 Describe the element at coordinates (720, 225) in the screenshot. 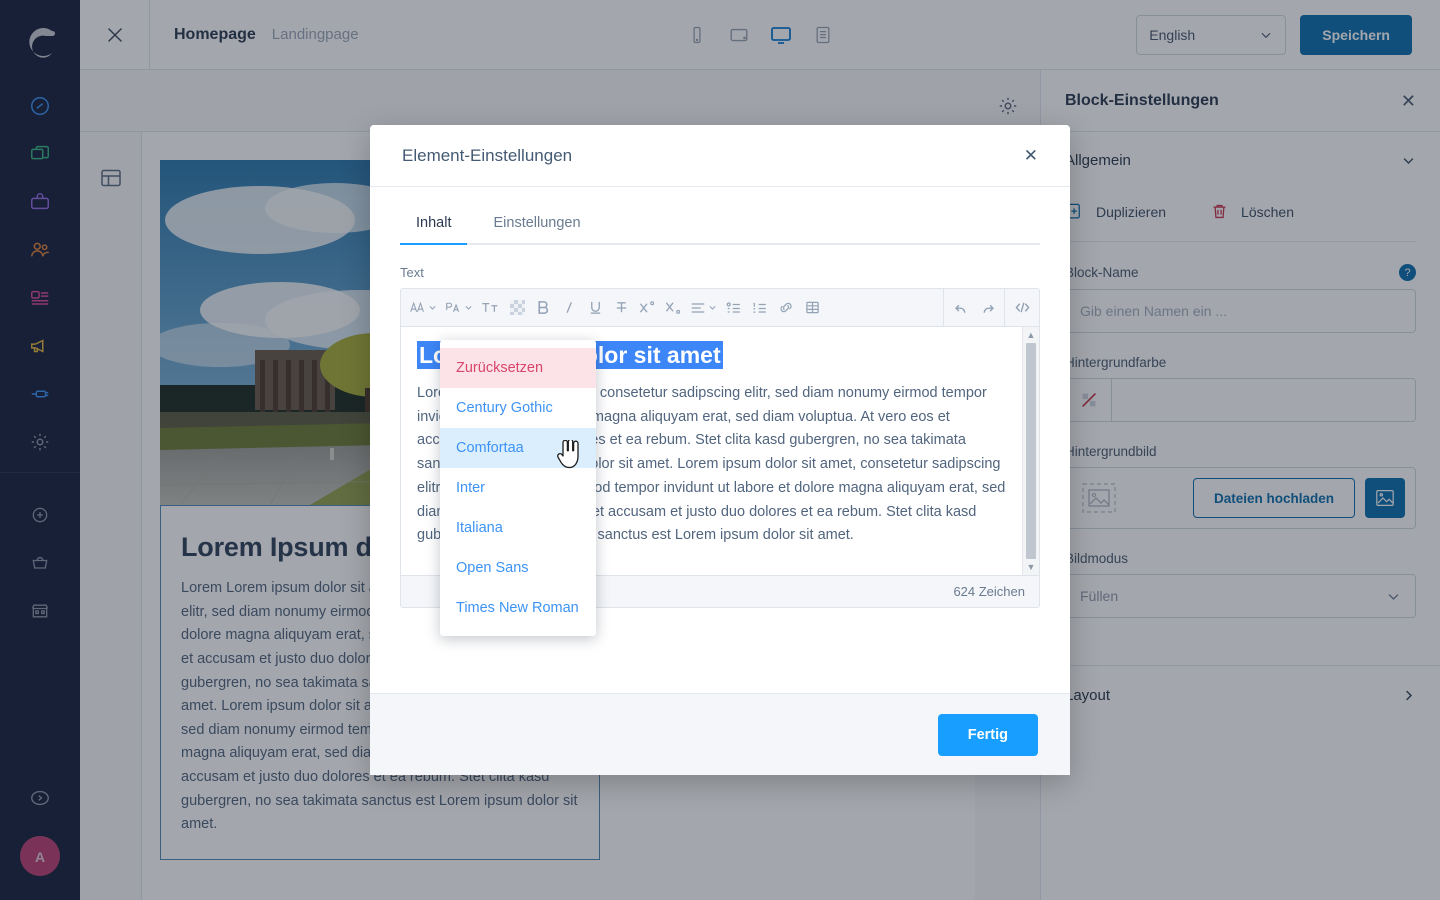

I see `modal-tabs: Inhalt Einstellungen` at that location.